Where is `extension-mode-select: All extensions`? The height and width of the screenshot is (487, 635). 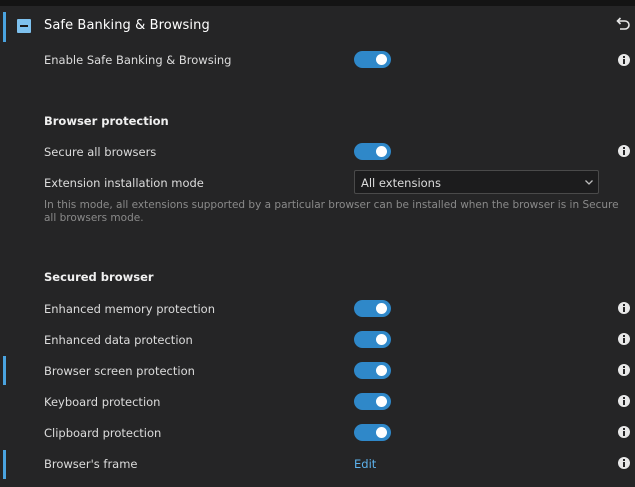
extension-mode-select: All extensions is located at coordinates (476, 182).